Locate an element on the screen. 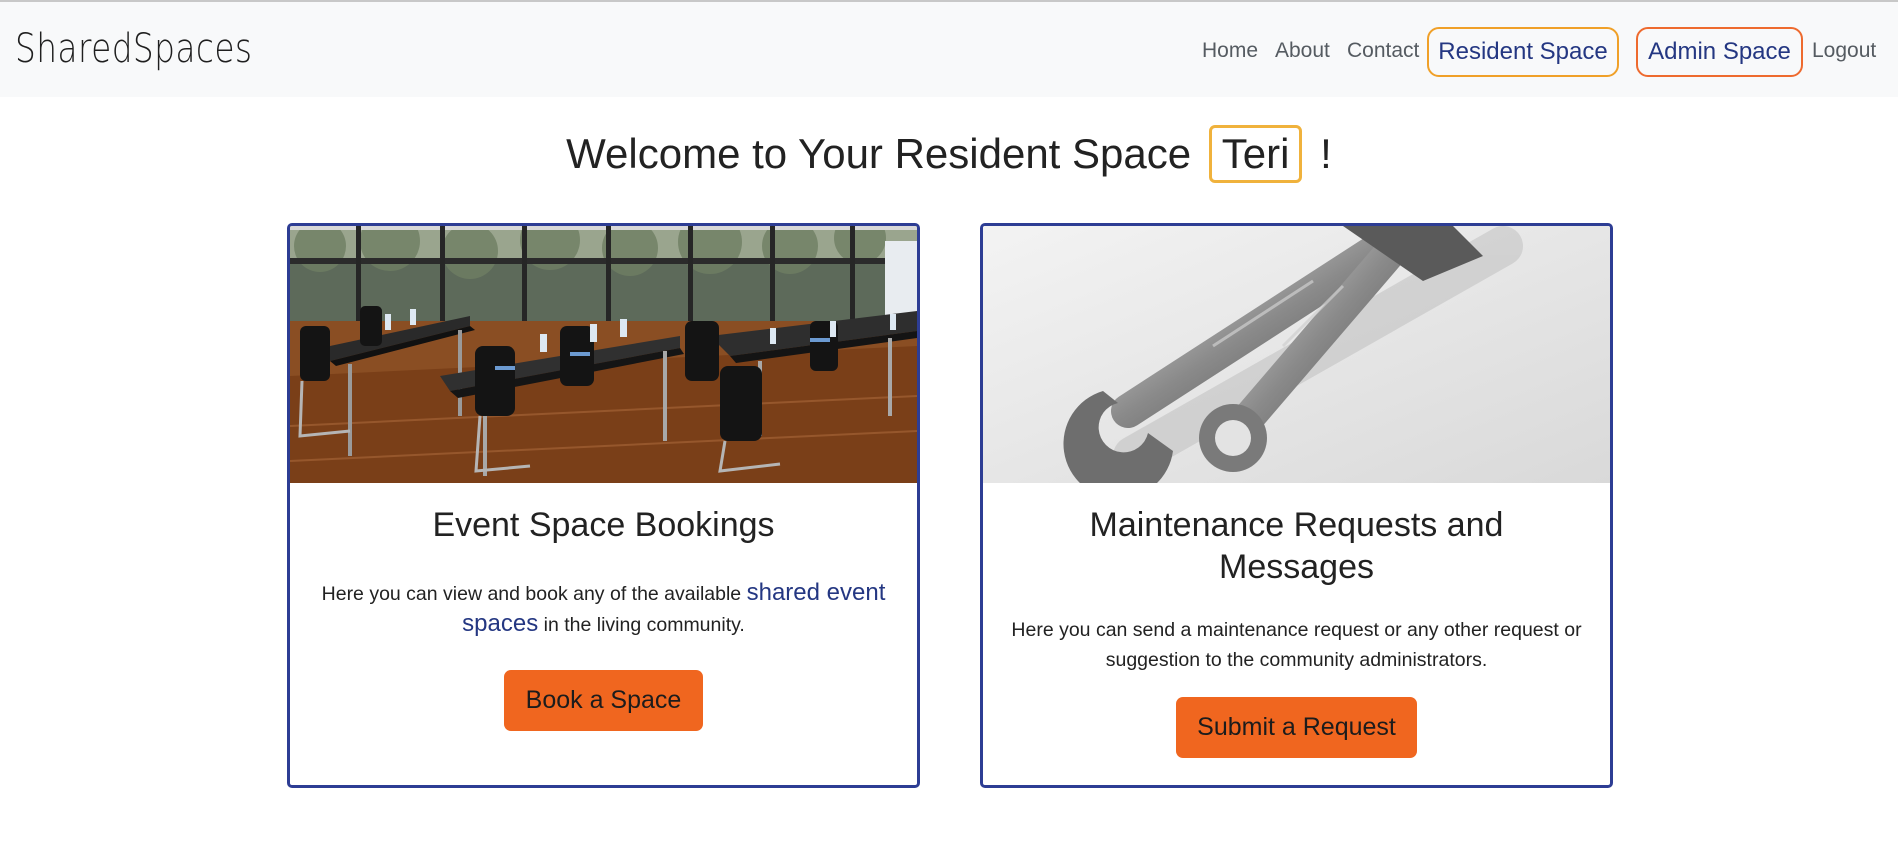  maintenance-title-line2: Messages is located at coordinates (1296, 567).